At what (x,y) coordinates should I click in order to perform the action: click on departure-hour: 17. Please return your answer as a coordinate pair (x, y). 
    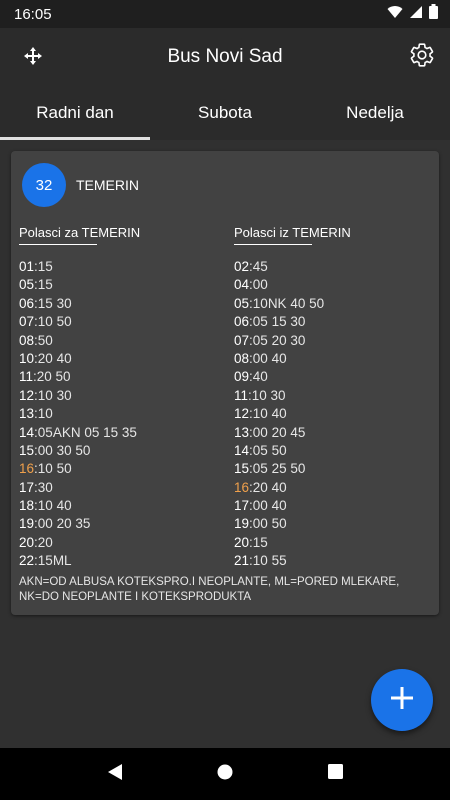
    Looking at the image, I should click on (242, 506).